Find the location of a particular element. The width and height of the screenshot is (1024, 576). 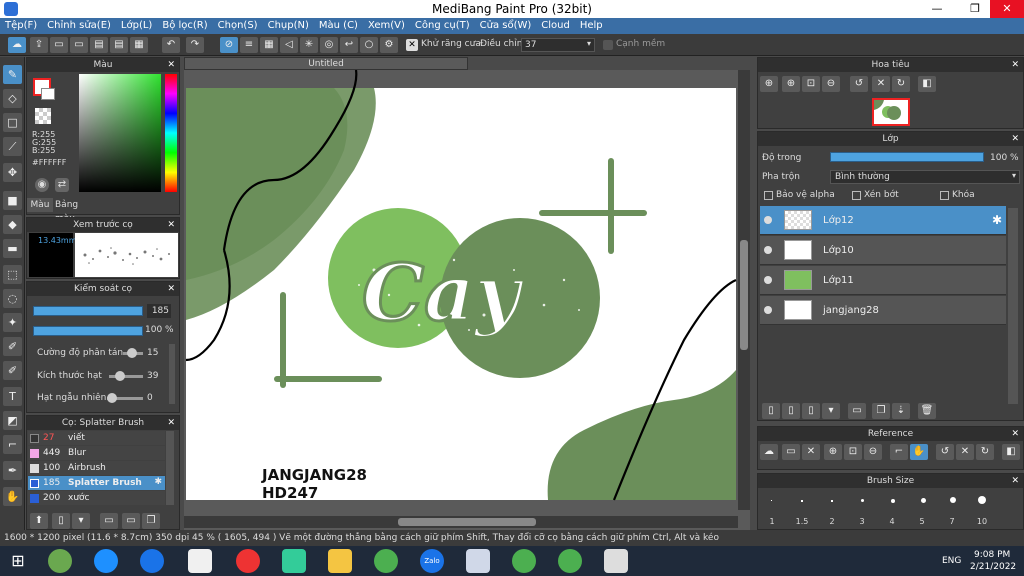

close-button: ✕ is located at coordinates (1007, 9).